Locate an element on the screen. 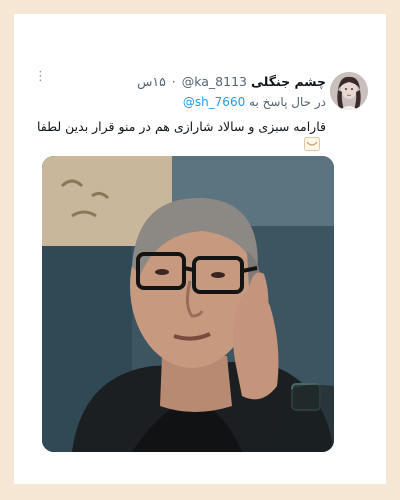 This screenshot has height=500, width=400. reply-prefix: در حال پاسخ به is located at coordinates (287, 102).